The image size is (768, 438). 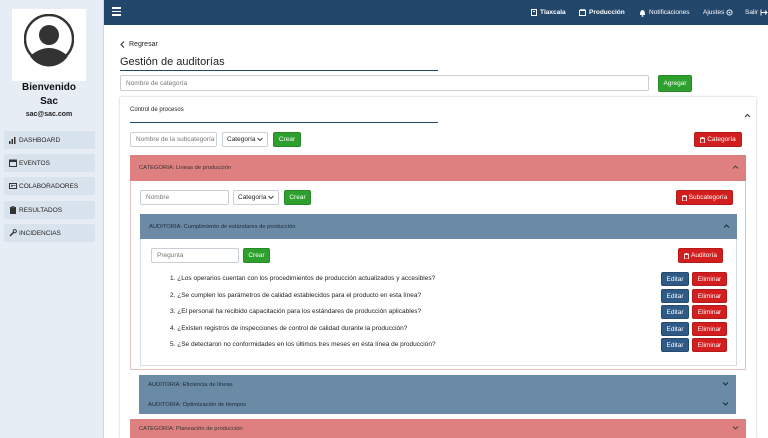 What do you see at coordinates (437, 385) in the screenshot?
I see `audit-eficiencia-header: AUDITORIA: Eficiencia de líneas` at bounding box center [437, 385].